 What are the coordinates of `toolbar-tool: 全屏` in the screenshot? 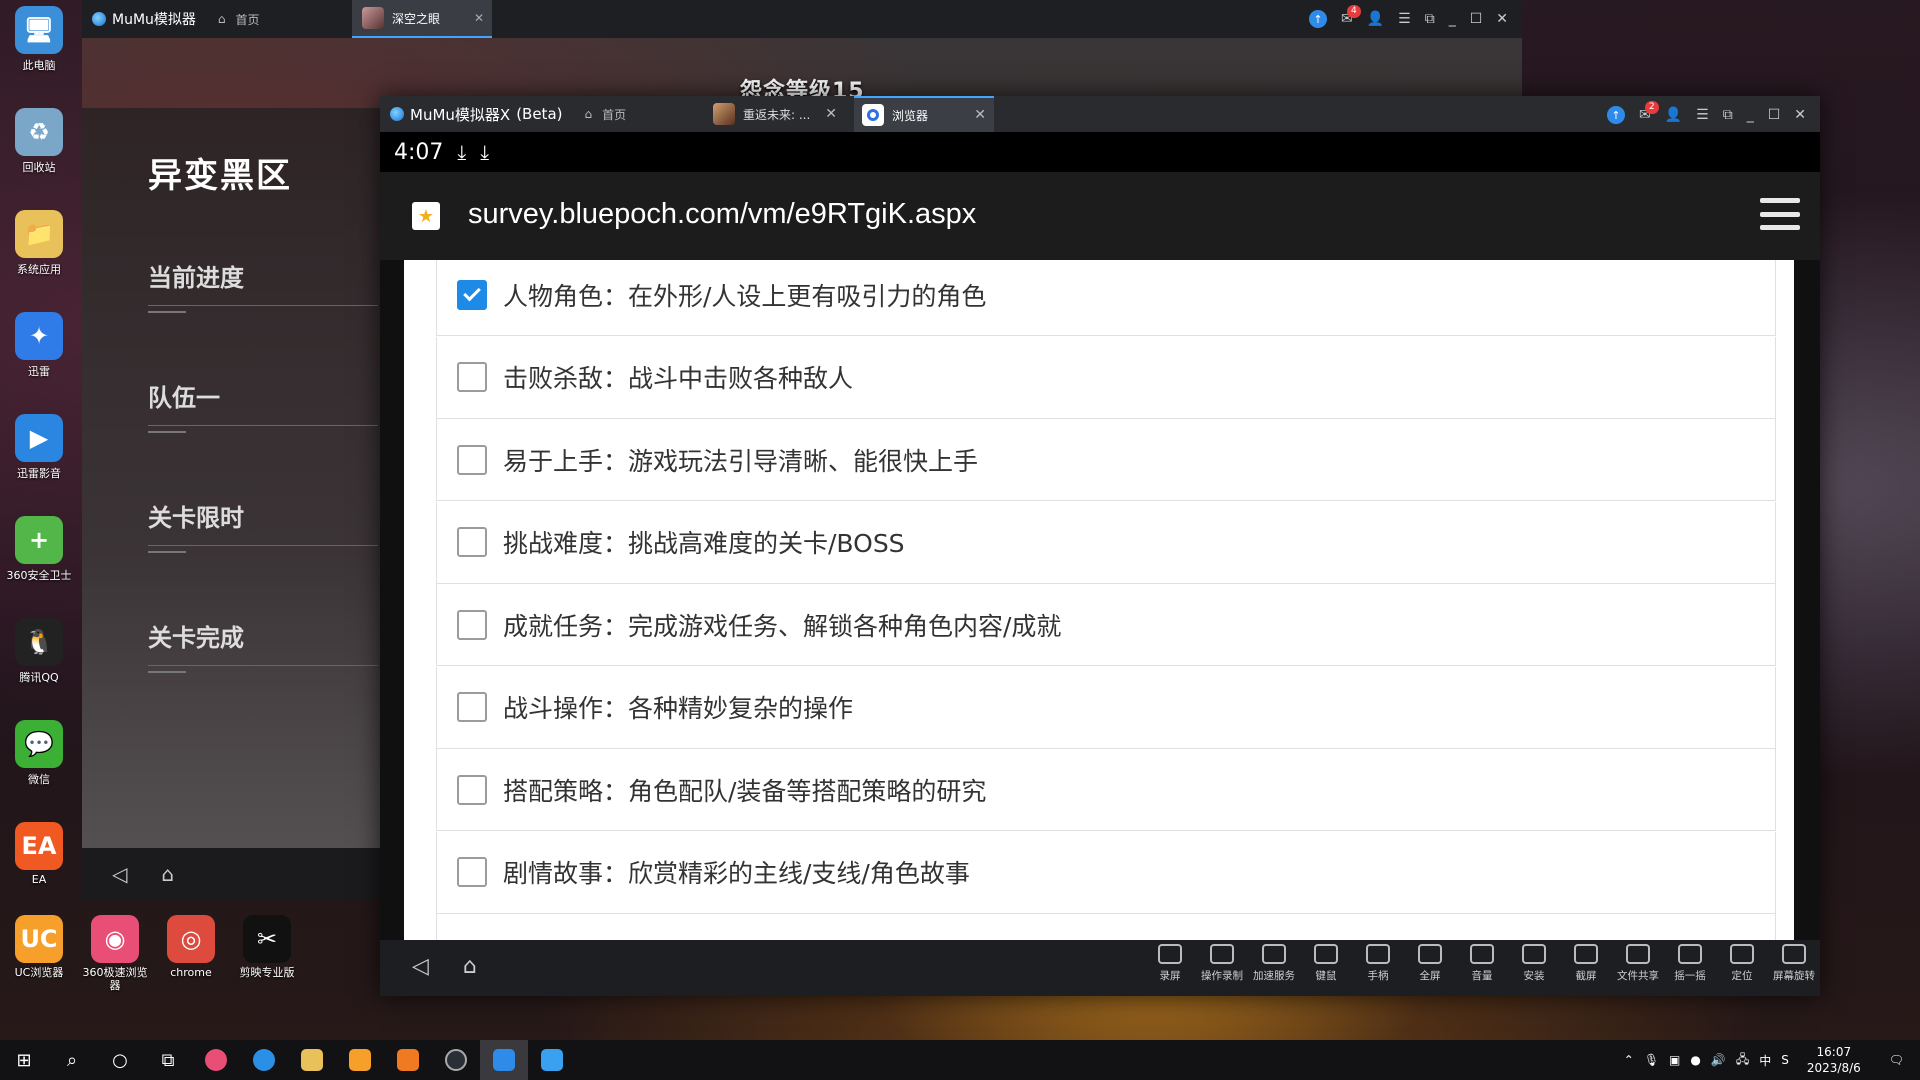 It's located at (1430, 963).